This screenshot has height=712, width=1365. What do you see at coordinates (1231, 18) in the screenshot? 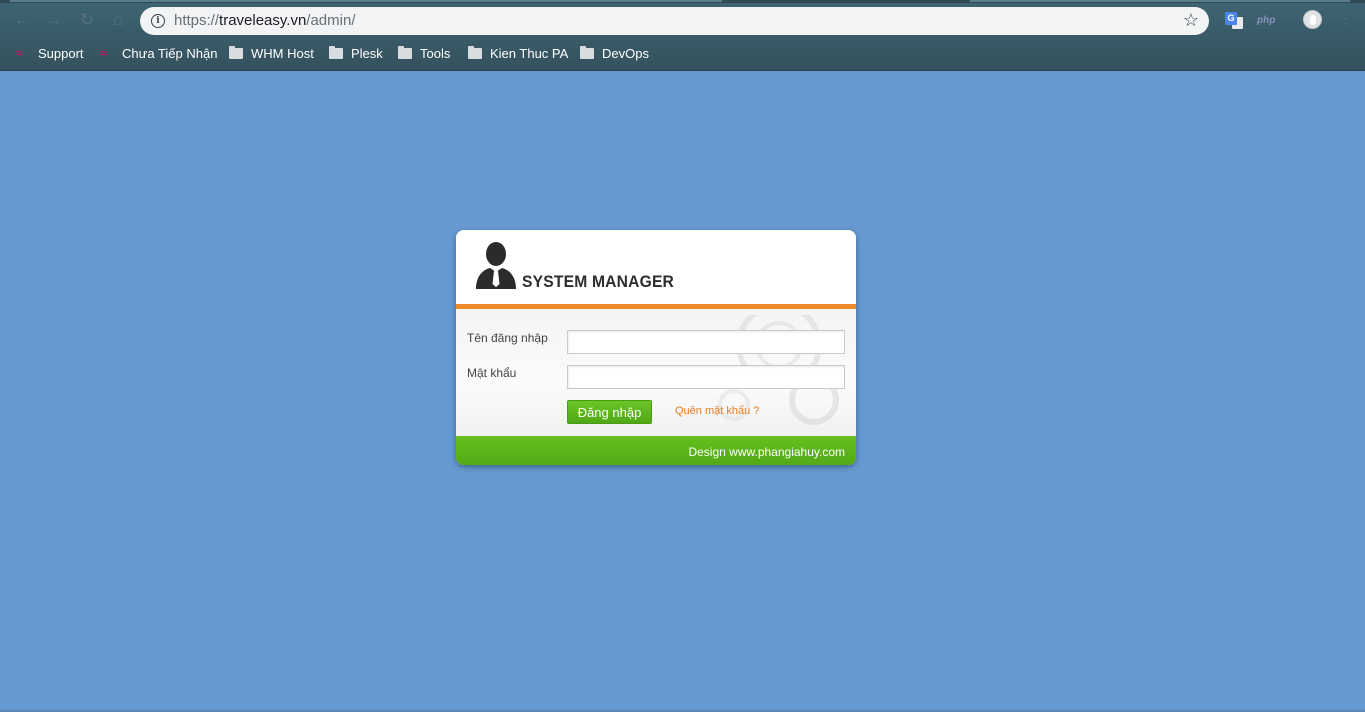
I see `translate-icon-front: G` at bounding box center [1231, 18].